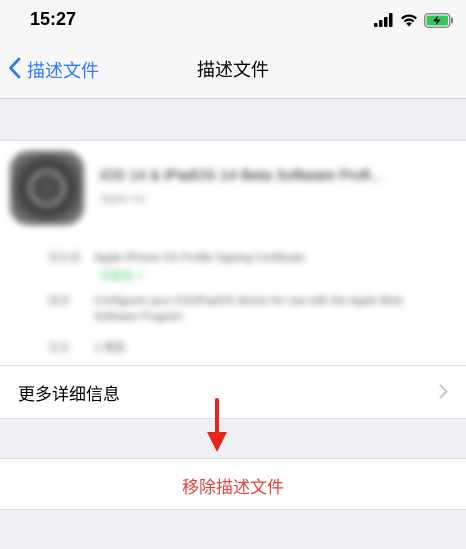  I want to click on profile-settings-icon, so click(47, 188).